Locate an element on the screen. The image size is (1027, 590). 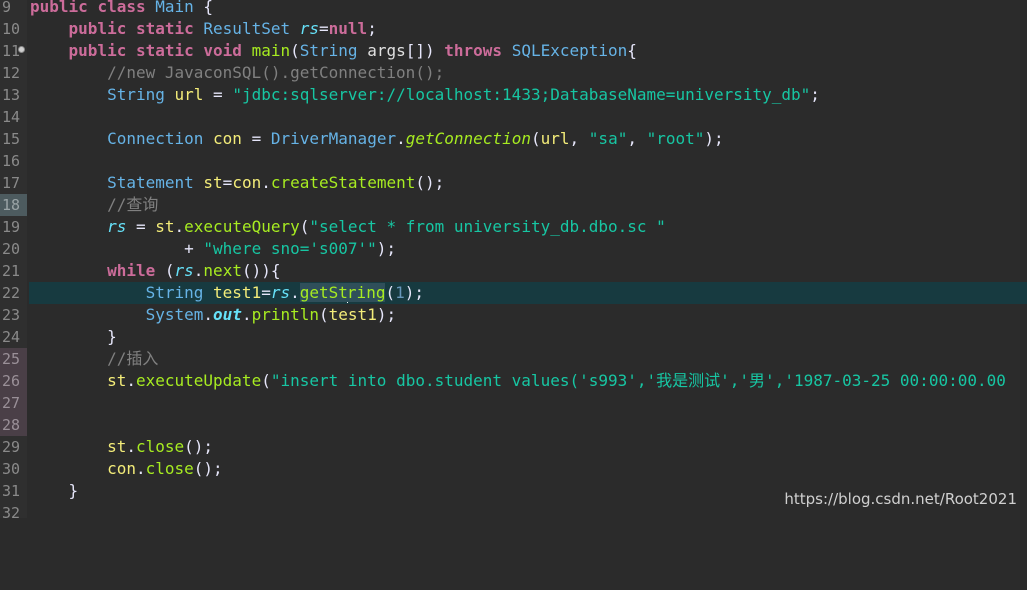
line-number: 17 is located at coordinates (11, 183).